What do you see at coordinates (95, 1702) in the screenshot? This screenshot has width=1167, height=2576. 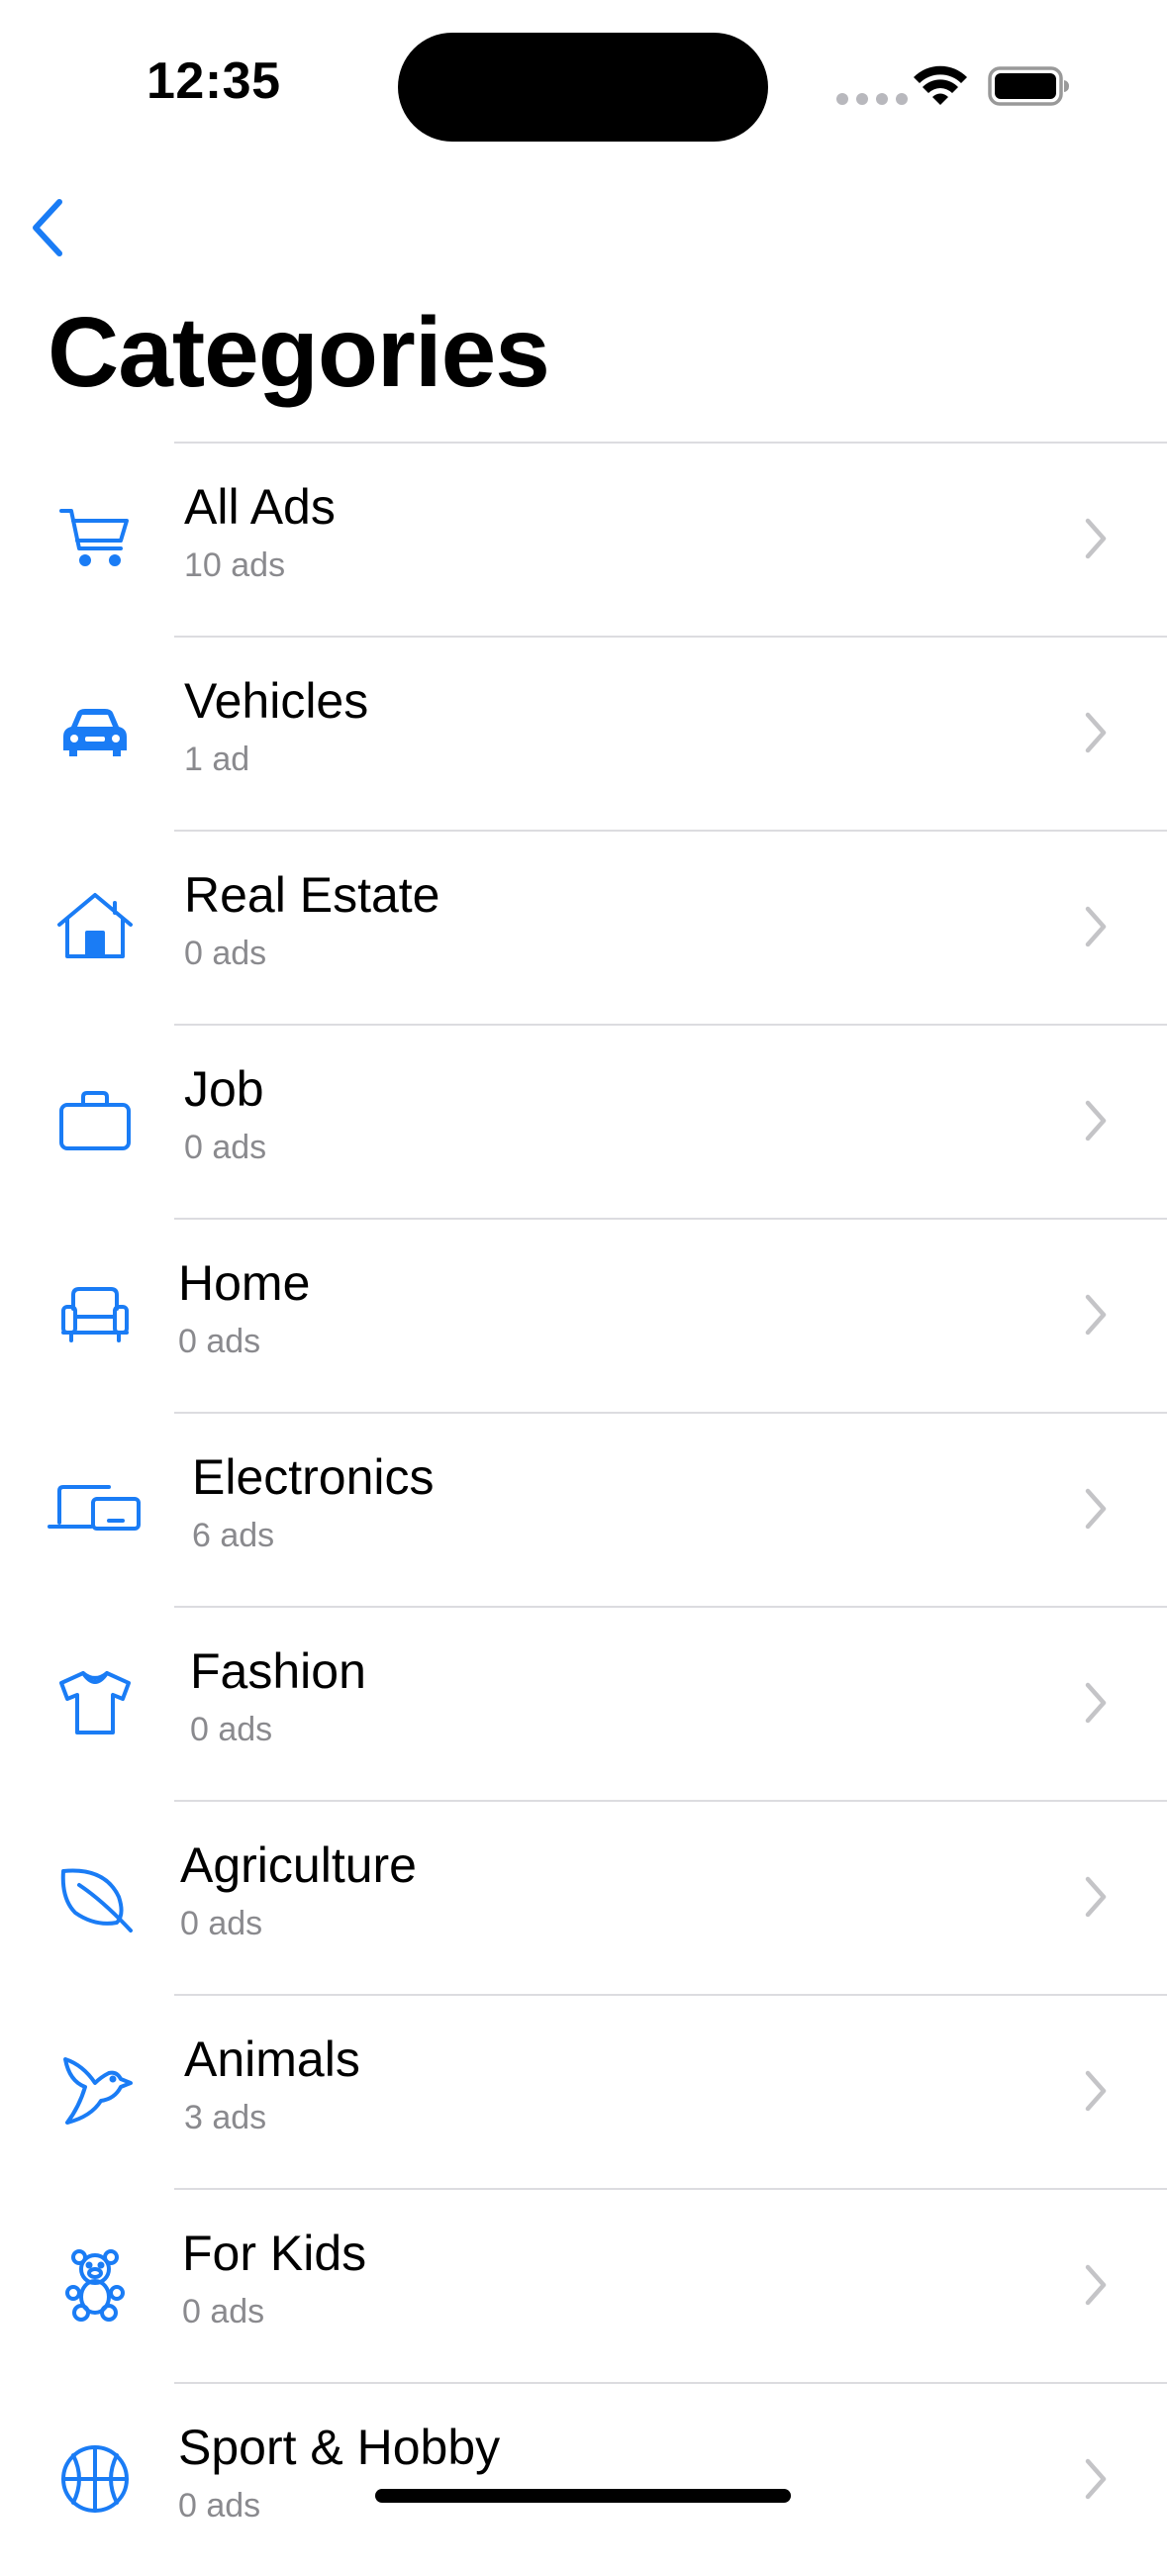 I see `tshirt-icon` at bounding box center [95, 1702].